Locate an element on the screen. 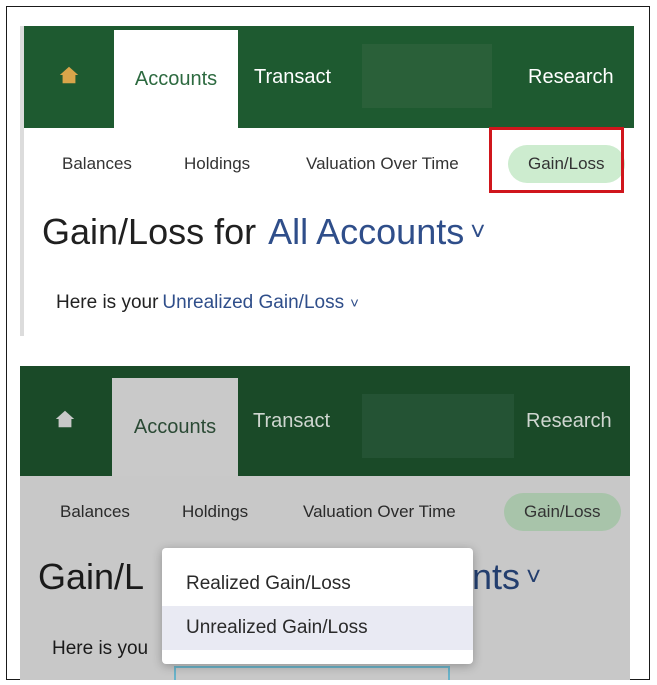 The width and height of the screenshot is (657, 685). page-title: Gain/L is located at coordinates (91, 577).